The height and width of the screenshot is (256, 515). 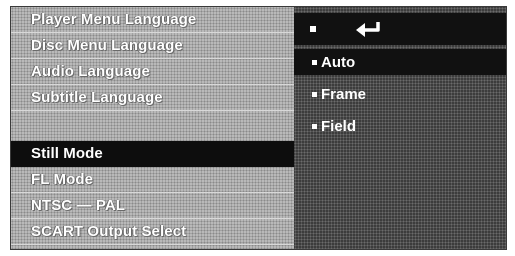 What do you see at coordinates (152, 206) in the screenshot?
I see `menu-item-ntsc-pal: NTSC — PAL` at bounding box center [152, 206].